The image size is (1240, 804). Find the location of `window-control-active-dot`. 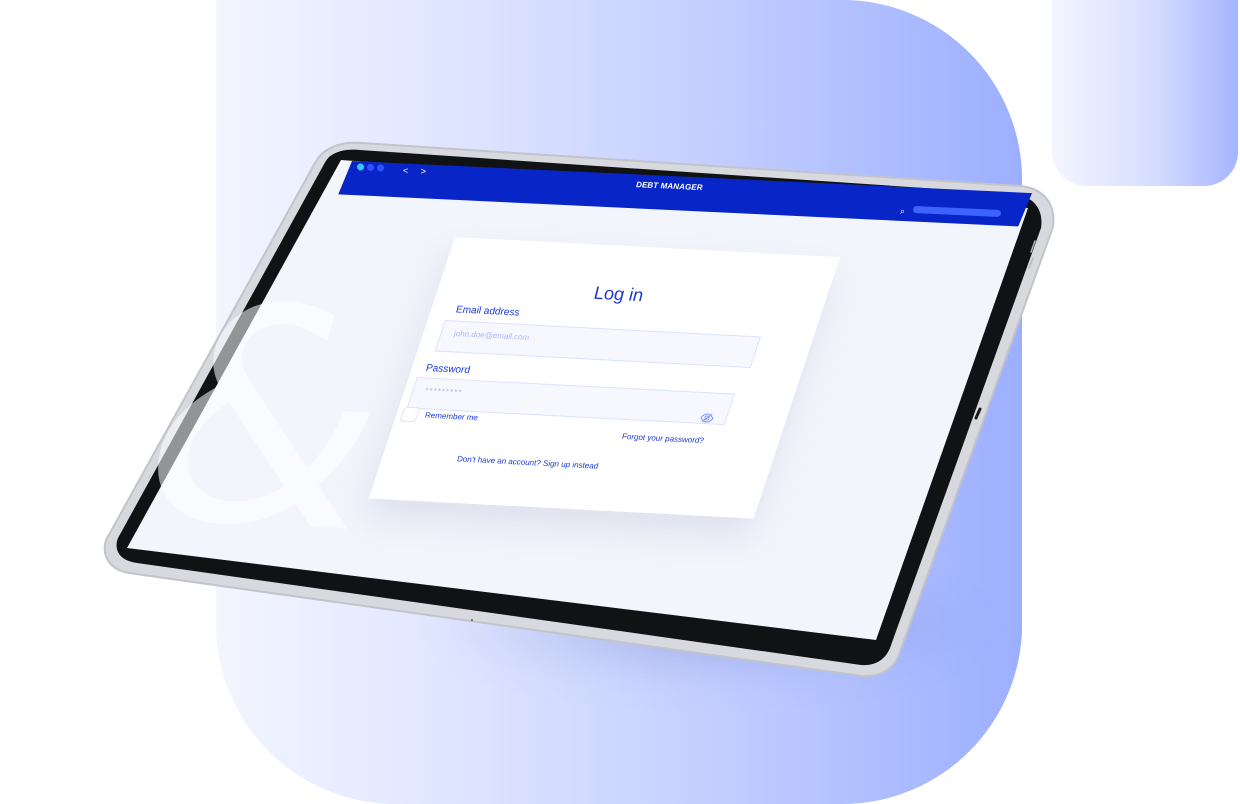

window-control-active-dot is located at coordinates (360, 167).